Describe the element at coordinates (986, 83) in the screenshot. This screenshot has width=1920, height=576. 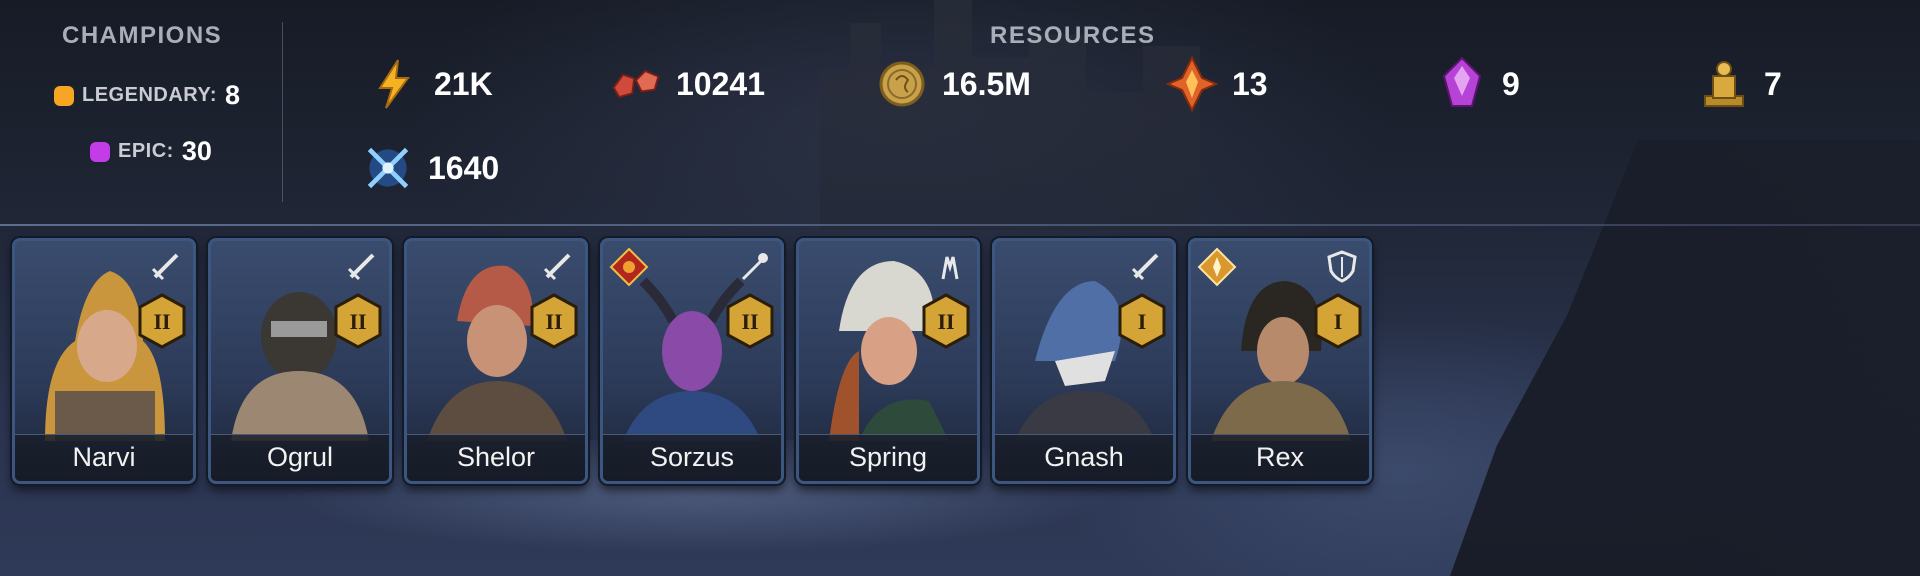
I see `resource-value: 16.5M` at that location.